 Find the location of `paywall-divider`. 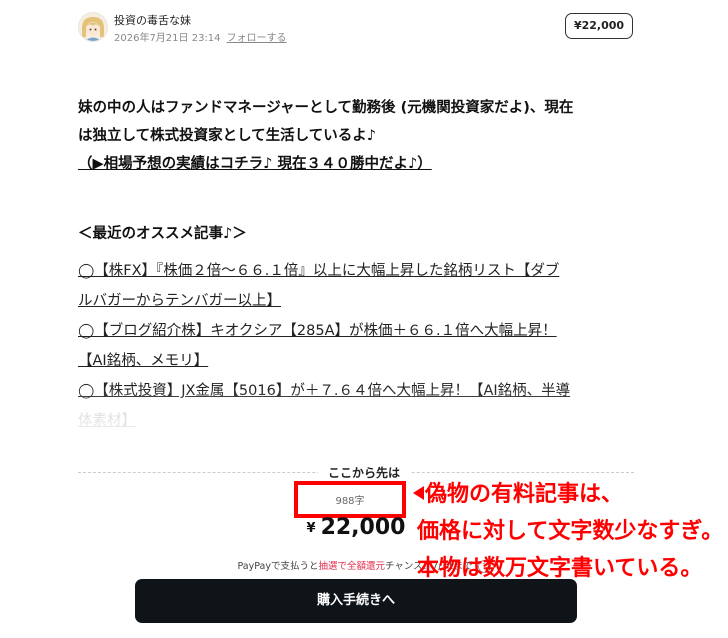

paywall-divider is located at coordinates (356, 472).